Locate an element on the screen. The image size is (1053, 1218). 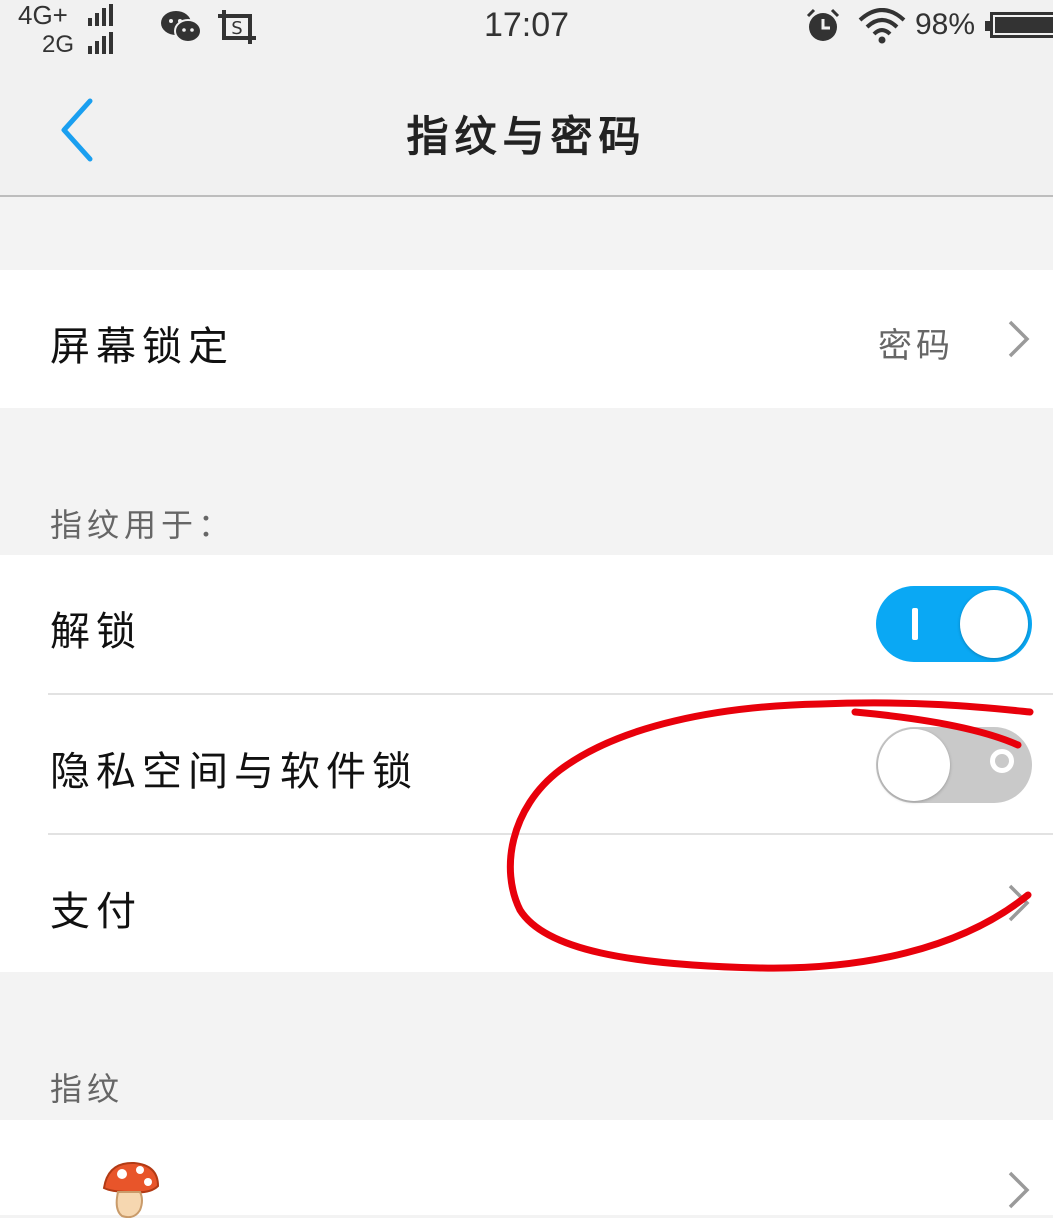
unlock-label: 解锁 is located at coordinates (96, 632).